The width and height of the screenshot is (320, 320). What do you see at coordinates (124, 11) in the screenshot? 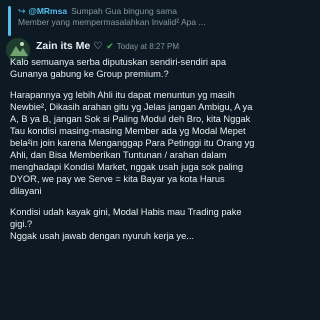
I see `reply-text-1: Sumpah Gua bingung sama` at bounding box center [124, 11].